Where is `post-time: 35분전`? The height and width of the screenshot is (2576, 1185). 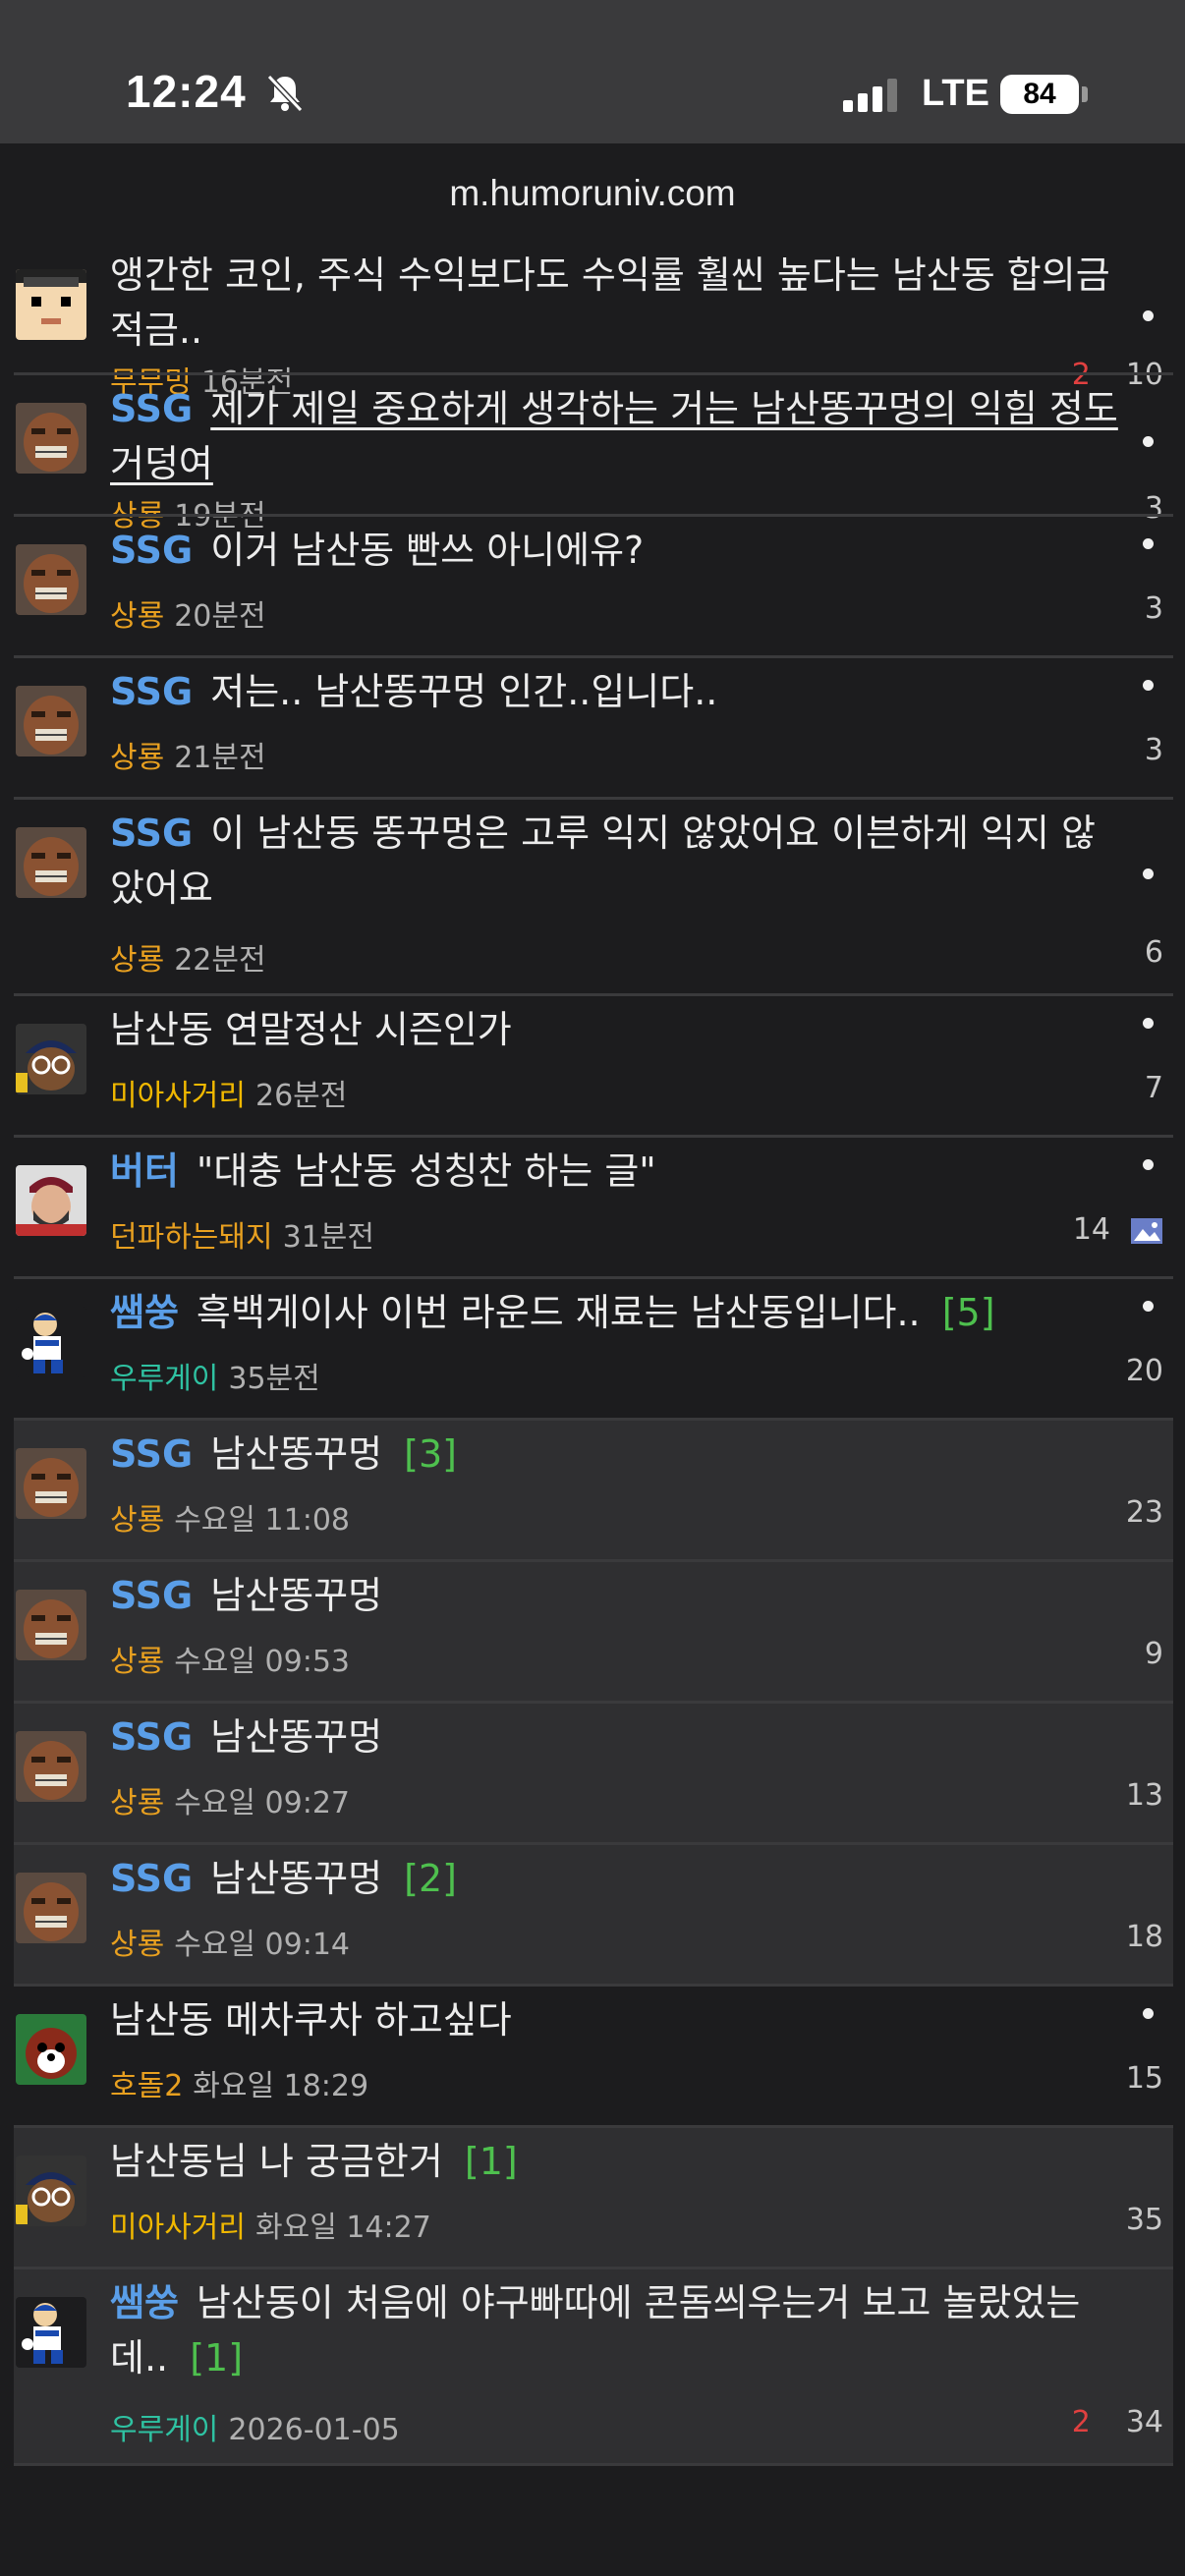 post-time: 35분전 is located at coordinates (274, 1379).